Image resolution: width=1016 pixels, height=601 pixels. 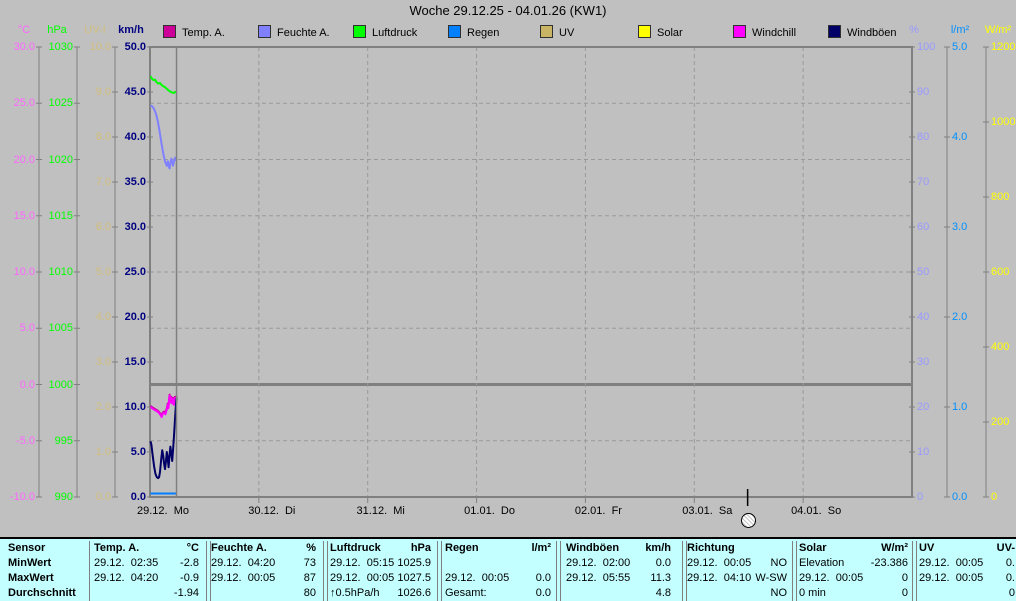 What do you see at coordinates (541, 548) in the screenshot?
I see `stats-col-unit: l/m²` at bounding box center [541, 548].